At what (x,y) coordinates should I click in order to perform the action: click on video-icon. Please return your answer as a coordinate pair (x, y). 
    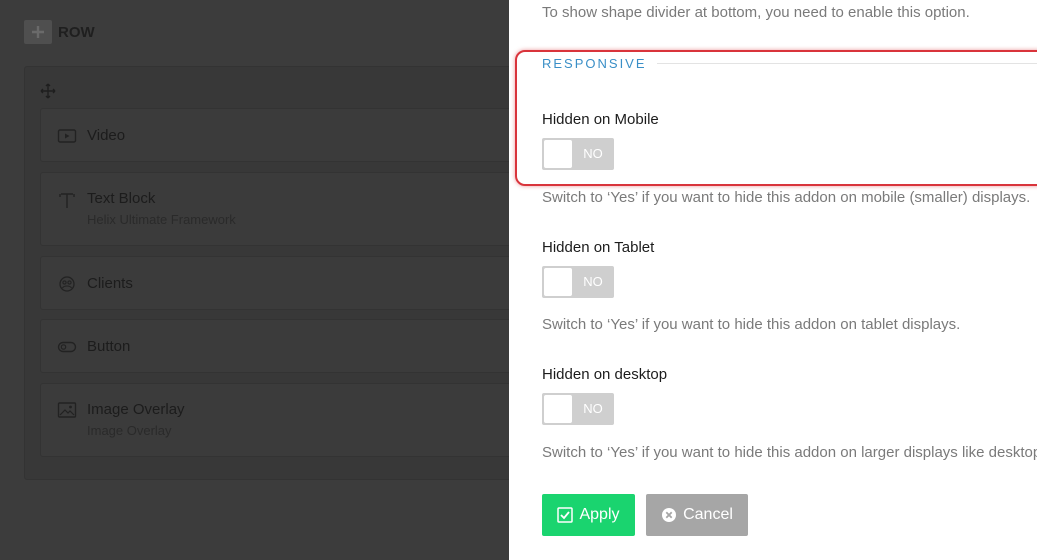
    Looking at the image, I should click on (67, 136).